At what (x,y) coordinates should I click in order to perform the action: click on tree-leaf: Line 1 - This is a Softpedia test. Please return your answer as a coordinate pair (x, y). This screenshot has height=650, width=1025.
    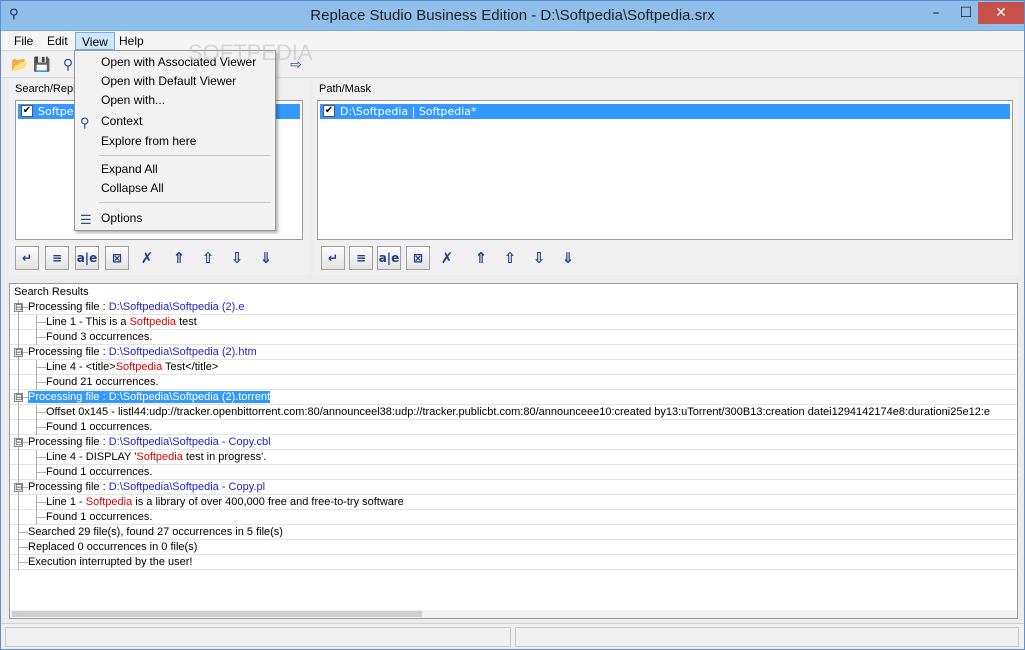
    Looking at the image, I should click on (513, 322).